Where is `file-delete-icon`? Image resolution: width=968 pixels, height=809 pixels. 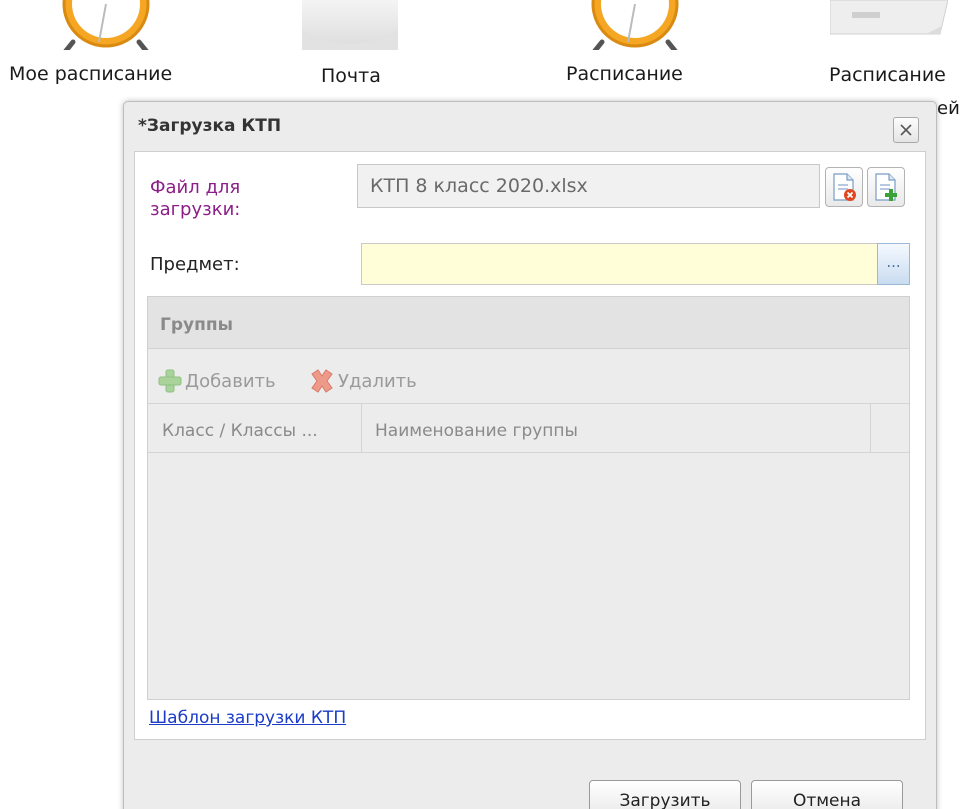
file-delete-icon is located at coordinates (844, 187).